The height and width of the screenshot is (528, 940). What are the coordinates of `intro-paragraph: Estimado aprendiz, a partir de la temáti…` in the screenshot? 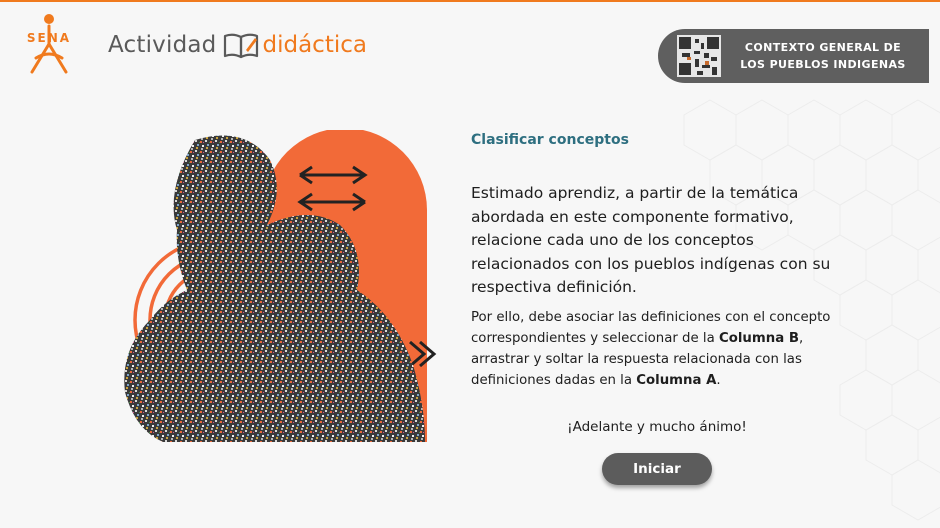 It's located at (651, 240).